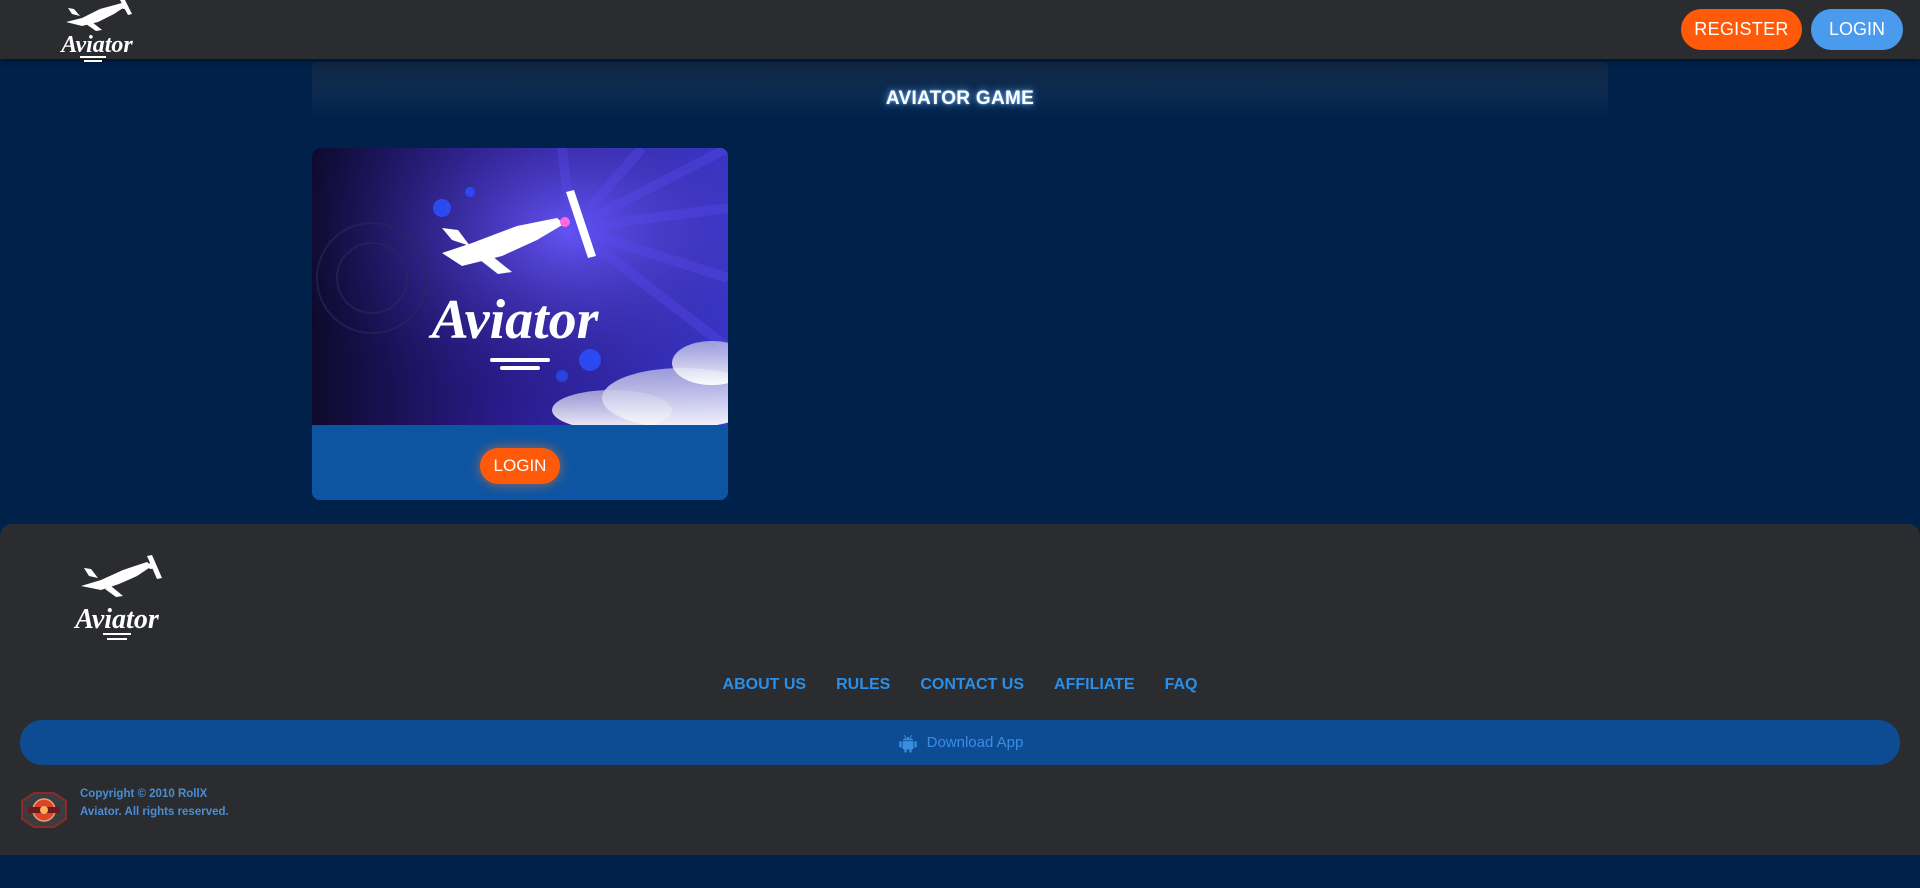  Describe the element at coordinates (863, 685) in the screenshot. I see `footer-link-rules: RULES` at that location.